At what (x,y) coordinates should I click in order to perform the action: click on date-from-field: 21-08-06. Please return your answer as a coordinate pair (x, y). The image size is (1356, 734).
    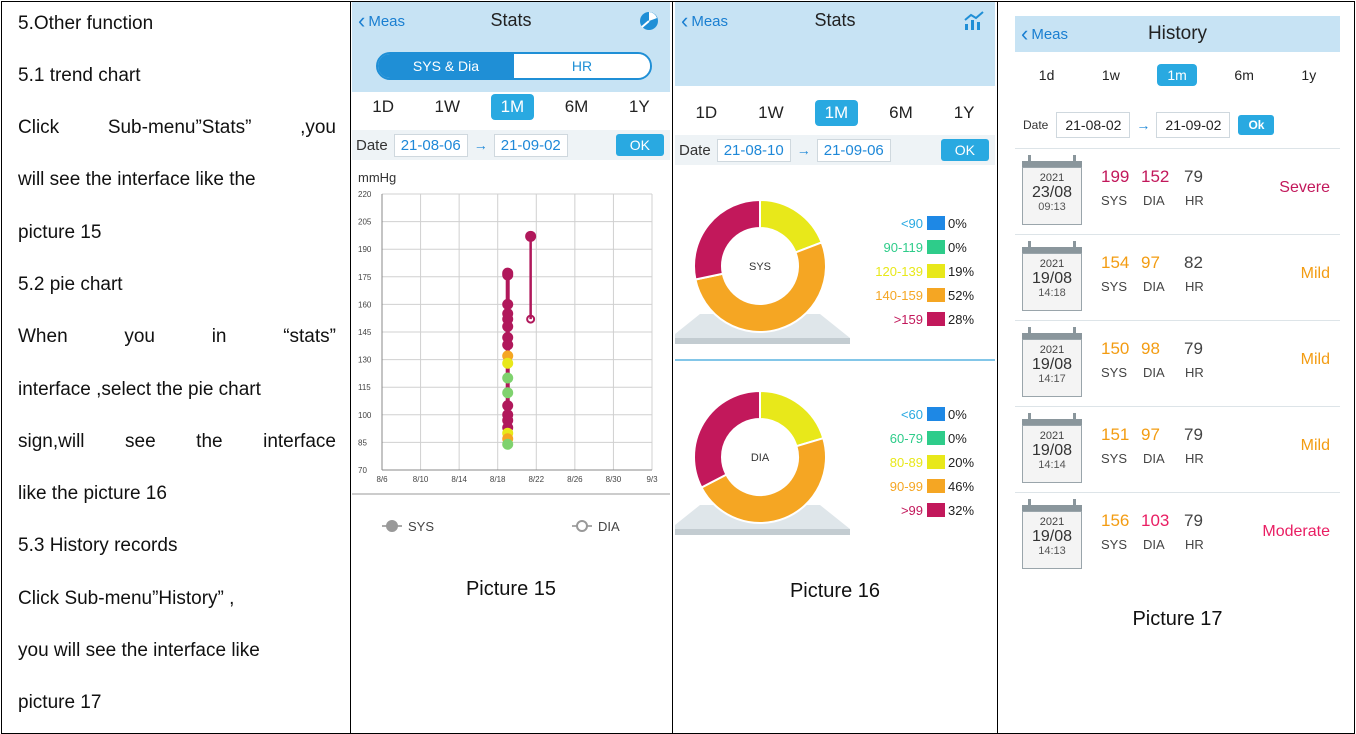
    Looking at the image, I should click on (430, 145).